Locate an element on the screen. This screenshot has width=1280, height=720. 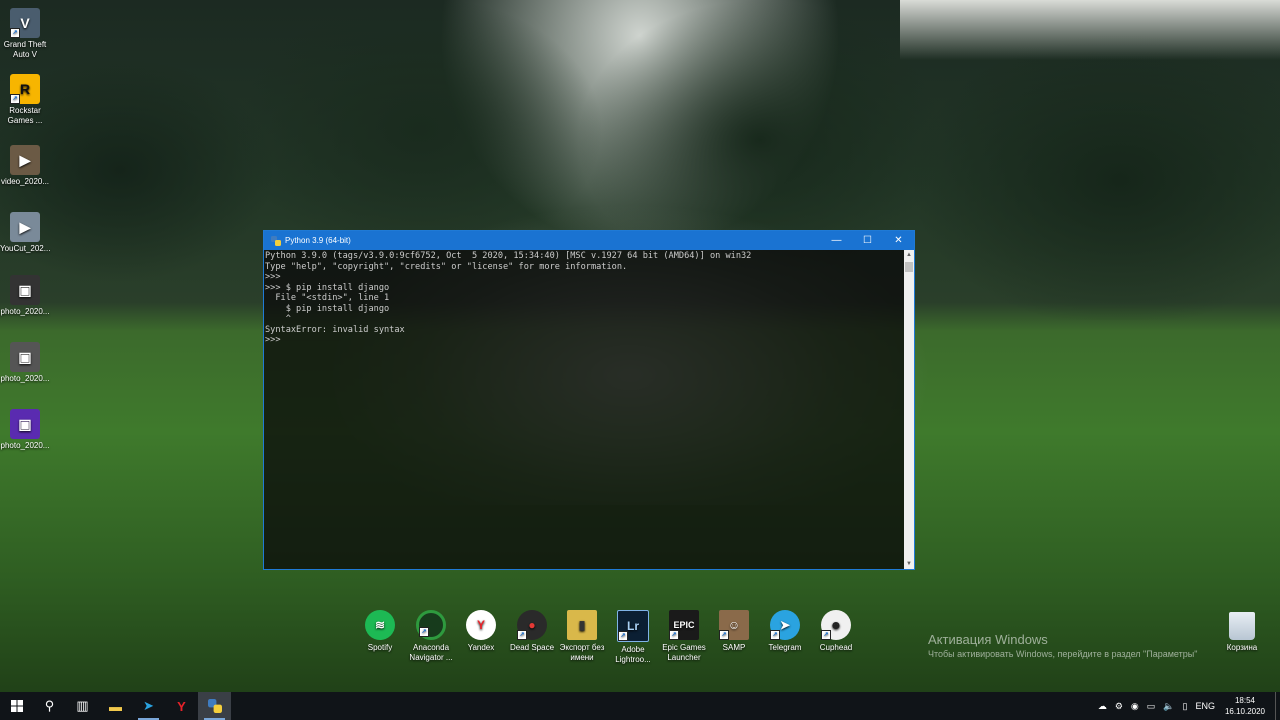
task-view-icon: ▥ is located at coordinates (82, 705).